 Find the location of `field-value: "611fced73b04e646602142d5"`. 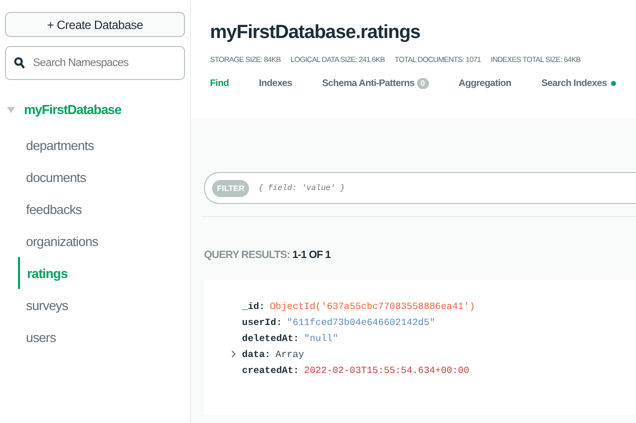

field-value: "611fced73b04e646602142d5" is located at coordinates (361, 322).